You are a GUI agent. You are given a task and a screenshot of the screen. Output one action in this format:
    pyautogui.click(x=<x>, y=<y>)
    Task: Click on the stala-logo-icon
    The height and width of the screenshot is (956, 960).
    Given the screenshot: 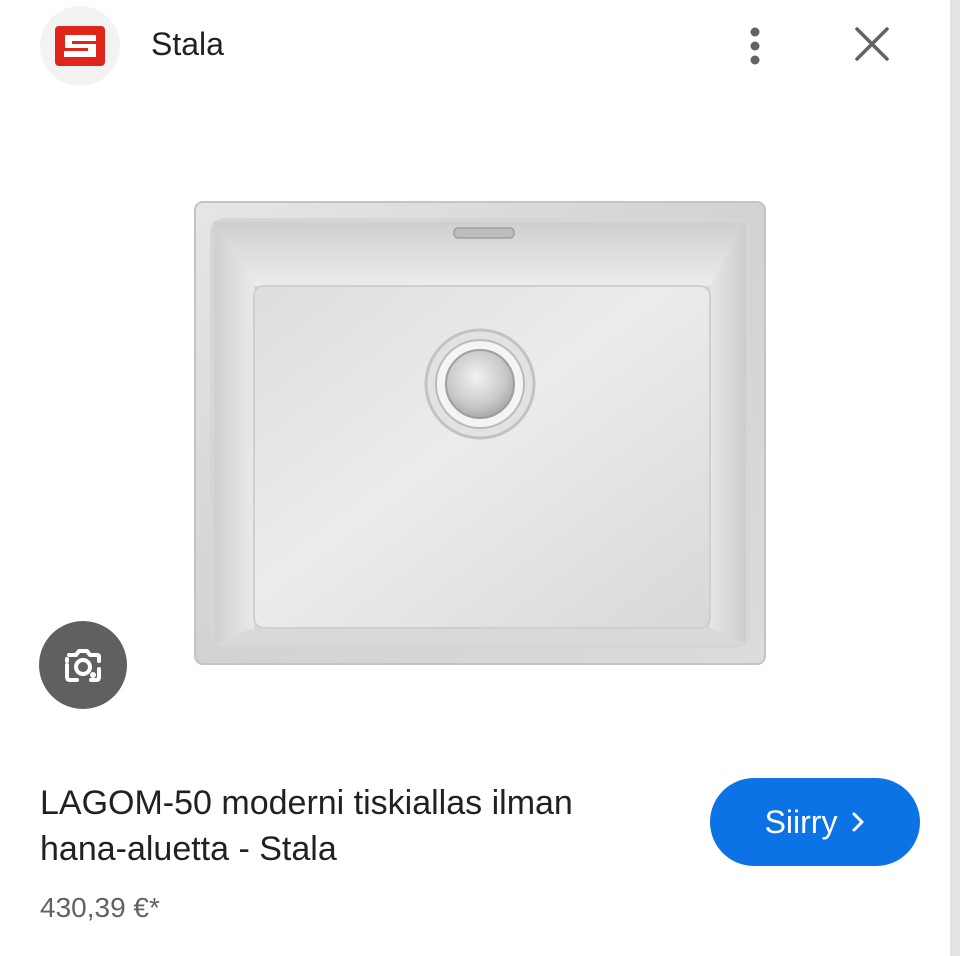 What is the action you would take?
    pyautogui.click(x=80, y=46)
    